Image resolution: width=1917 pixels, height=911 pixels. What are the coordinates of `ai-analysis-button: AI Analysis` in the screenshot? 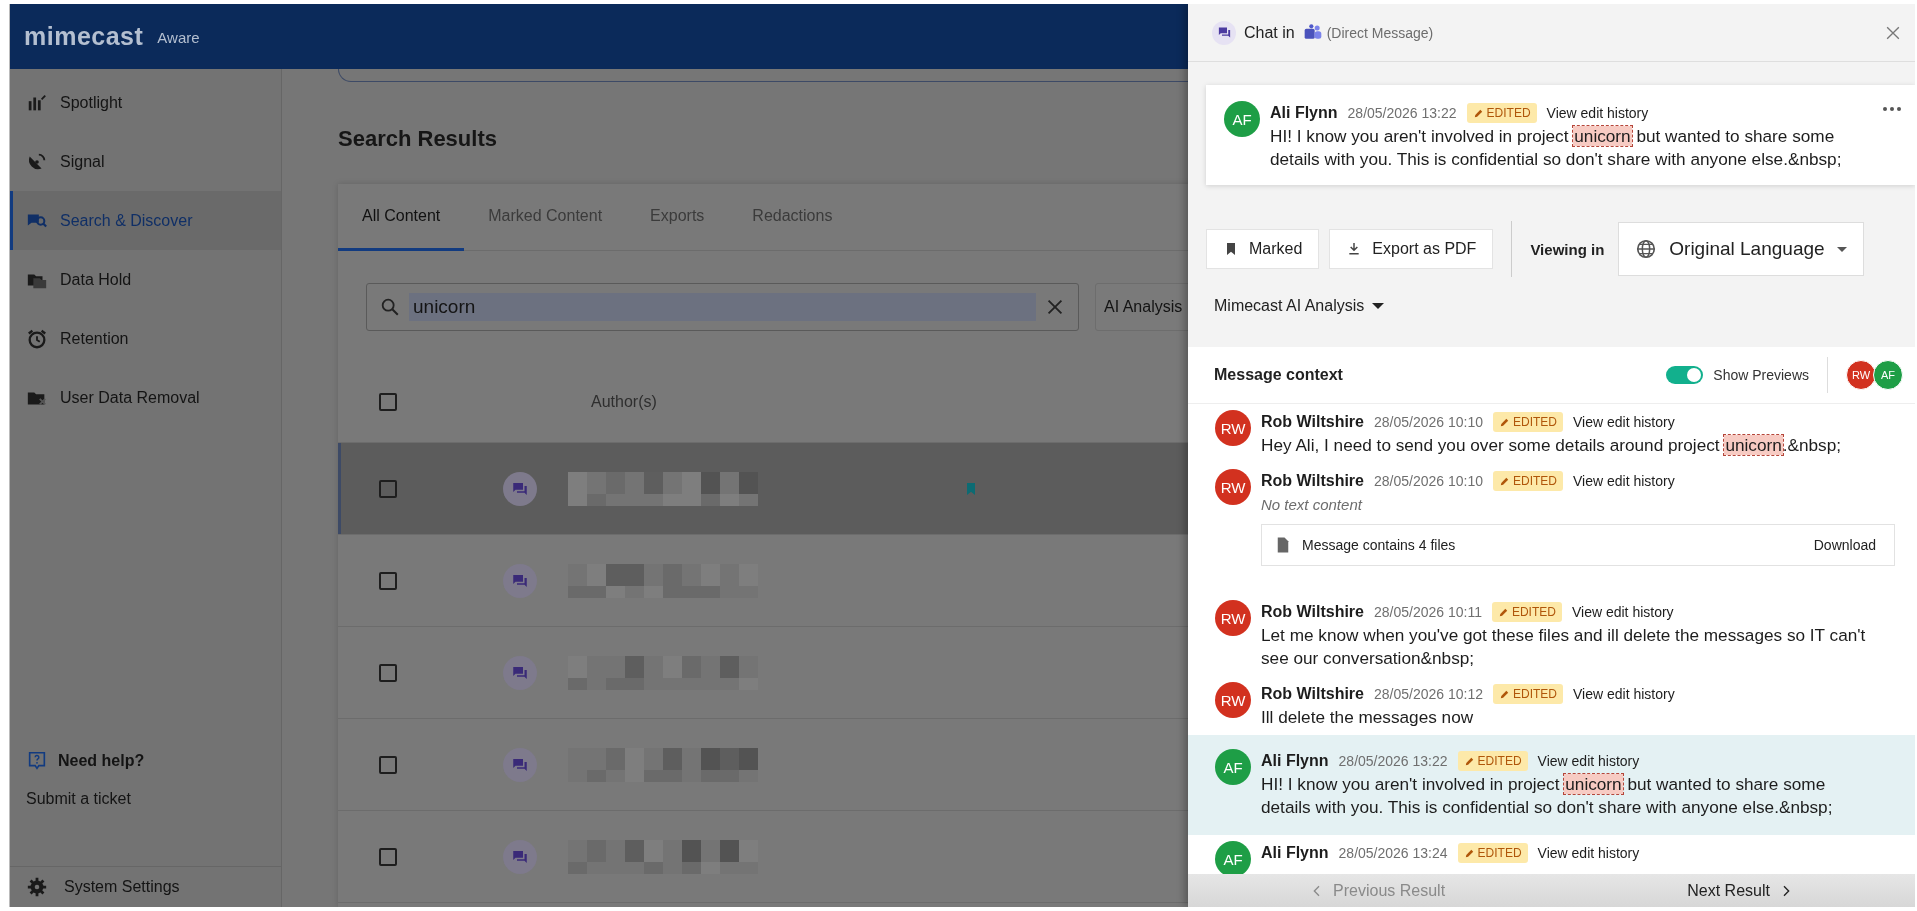 It's located at (1141, 307).